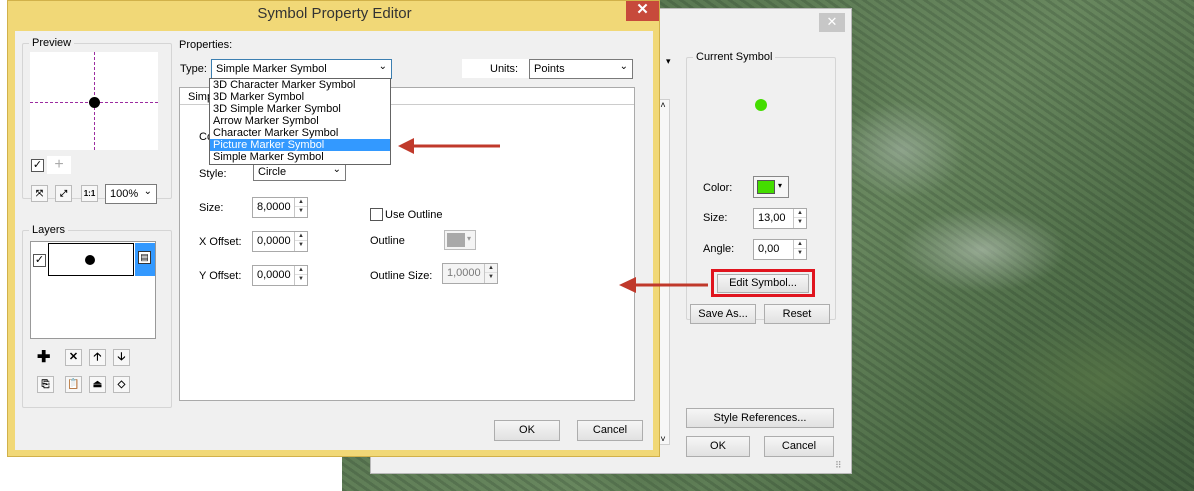 Image resolution: width=1194 pixels, height=491 pixels. I want to click on arrow-to-edit-symbol, so click(663, 285).